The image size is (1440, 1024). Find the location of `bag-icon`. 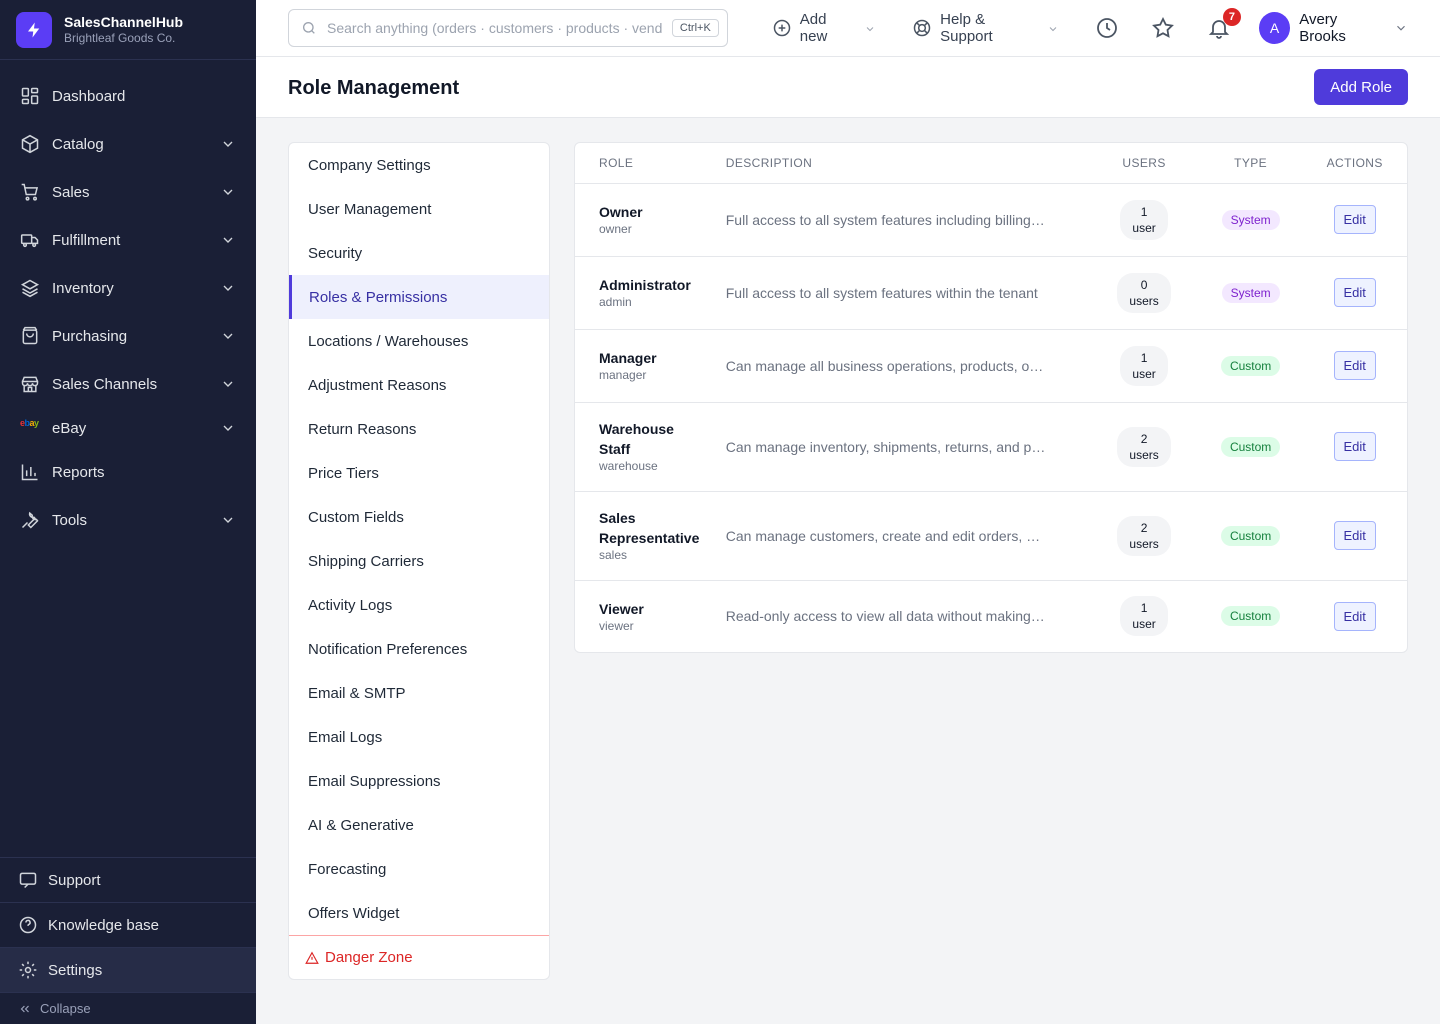

bag-icon is located at coordinates (30, 336).